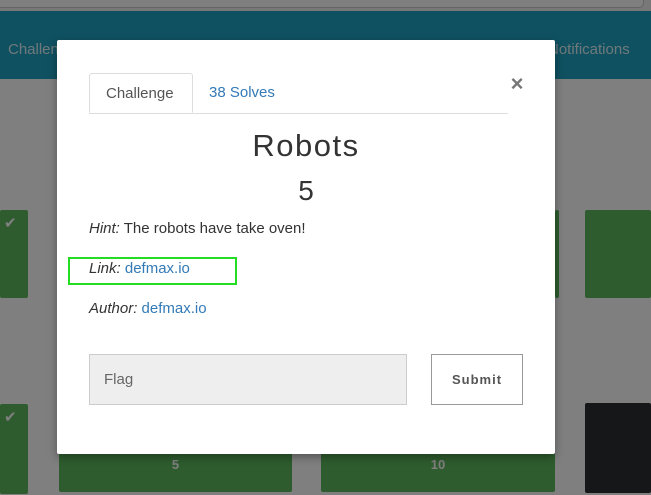 The width and height of the screenshot is (651, 495). Describe the element at coordinates (105, 268) in the screenshot. I see `link-label: Link:` at that location.